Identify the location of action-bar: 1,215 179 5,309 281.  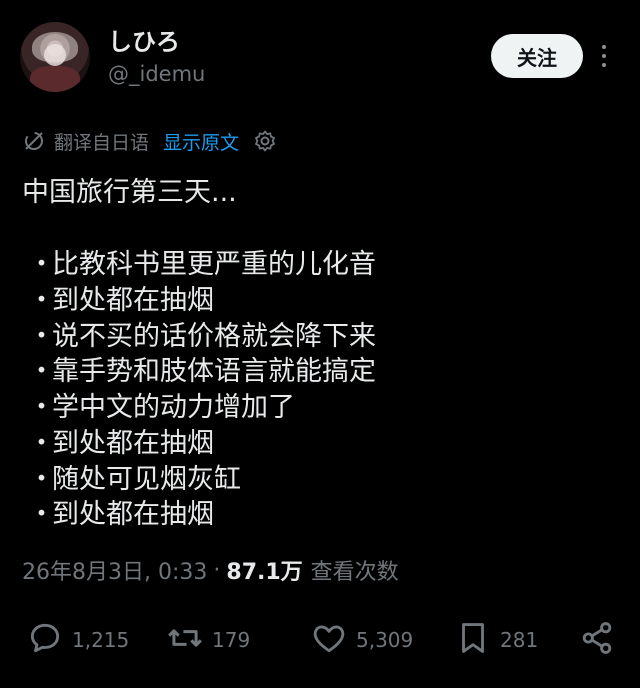
(320, 640).